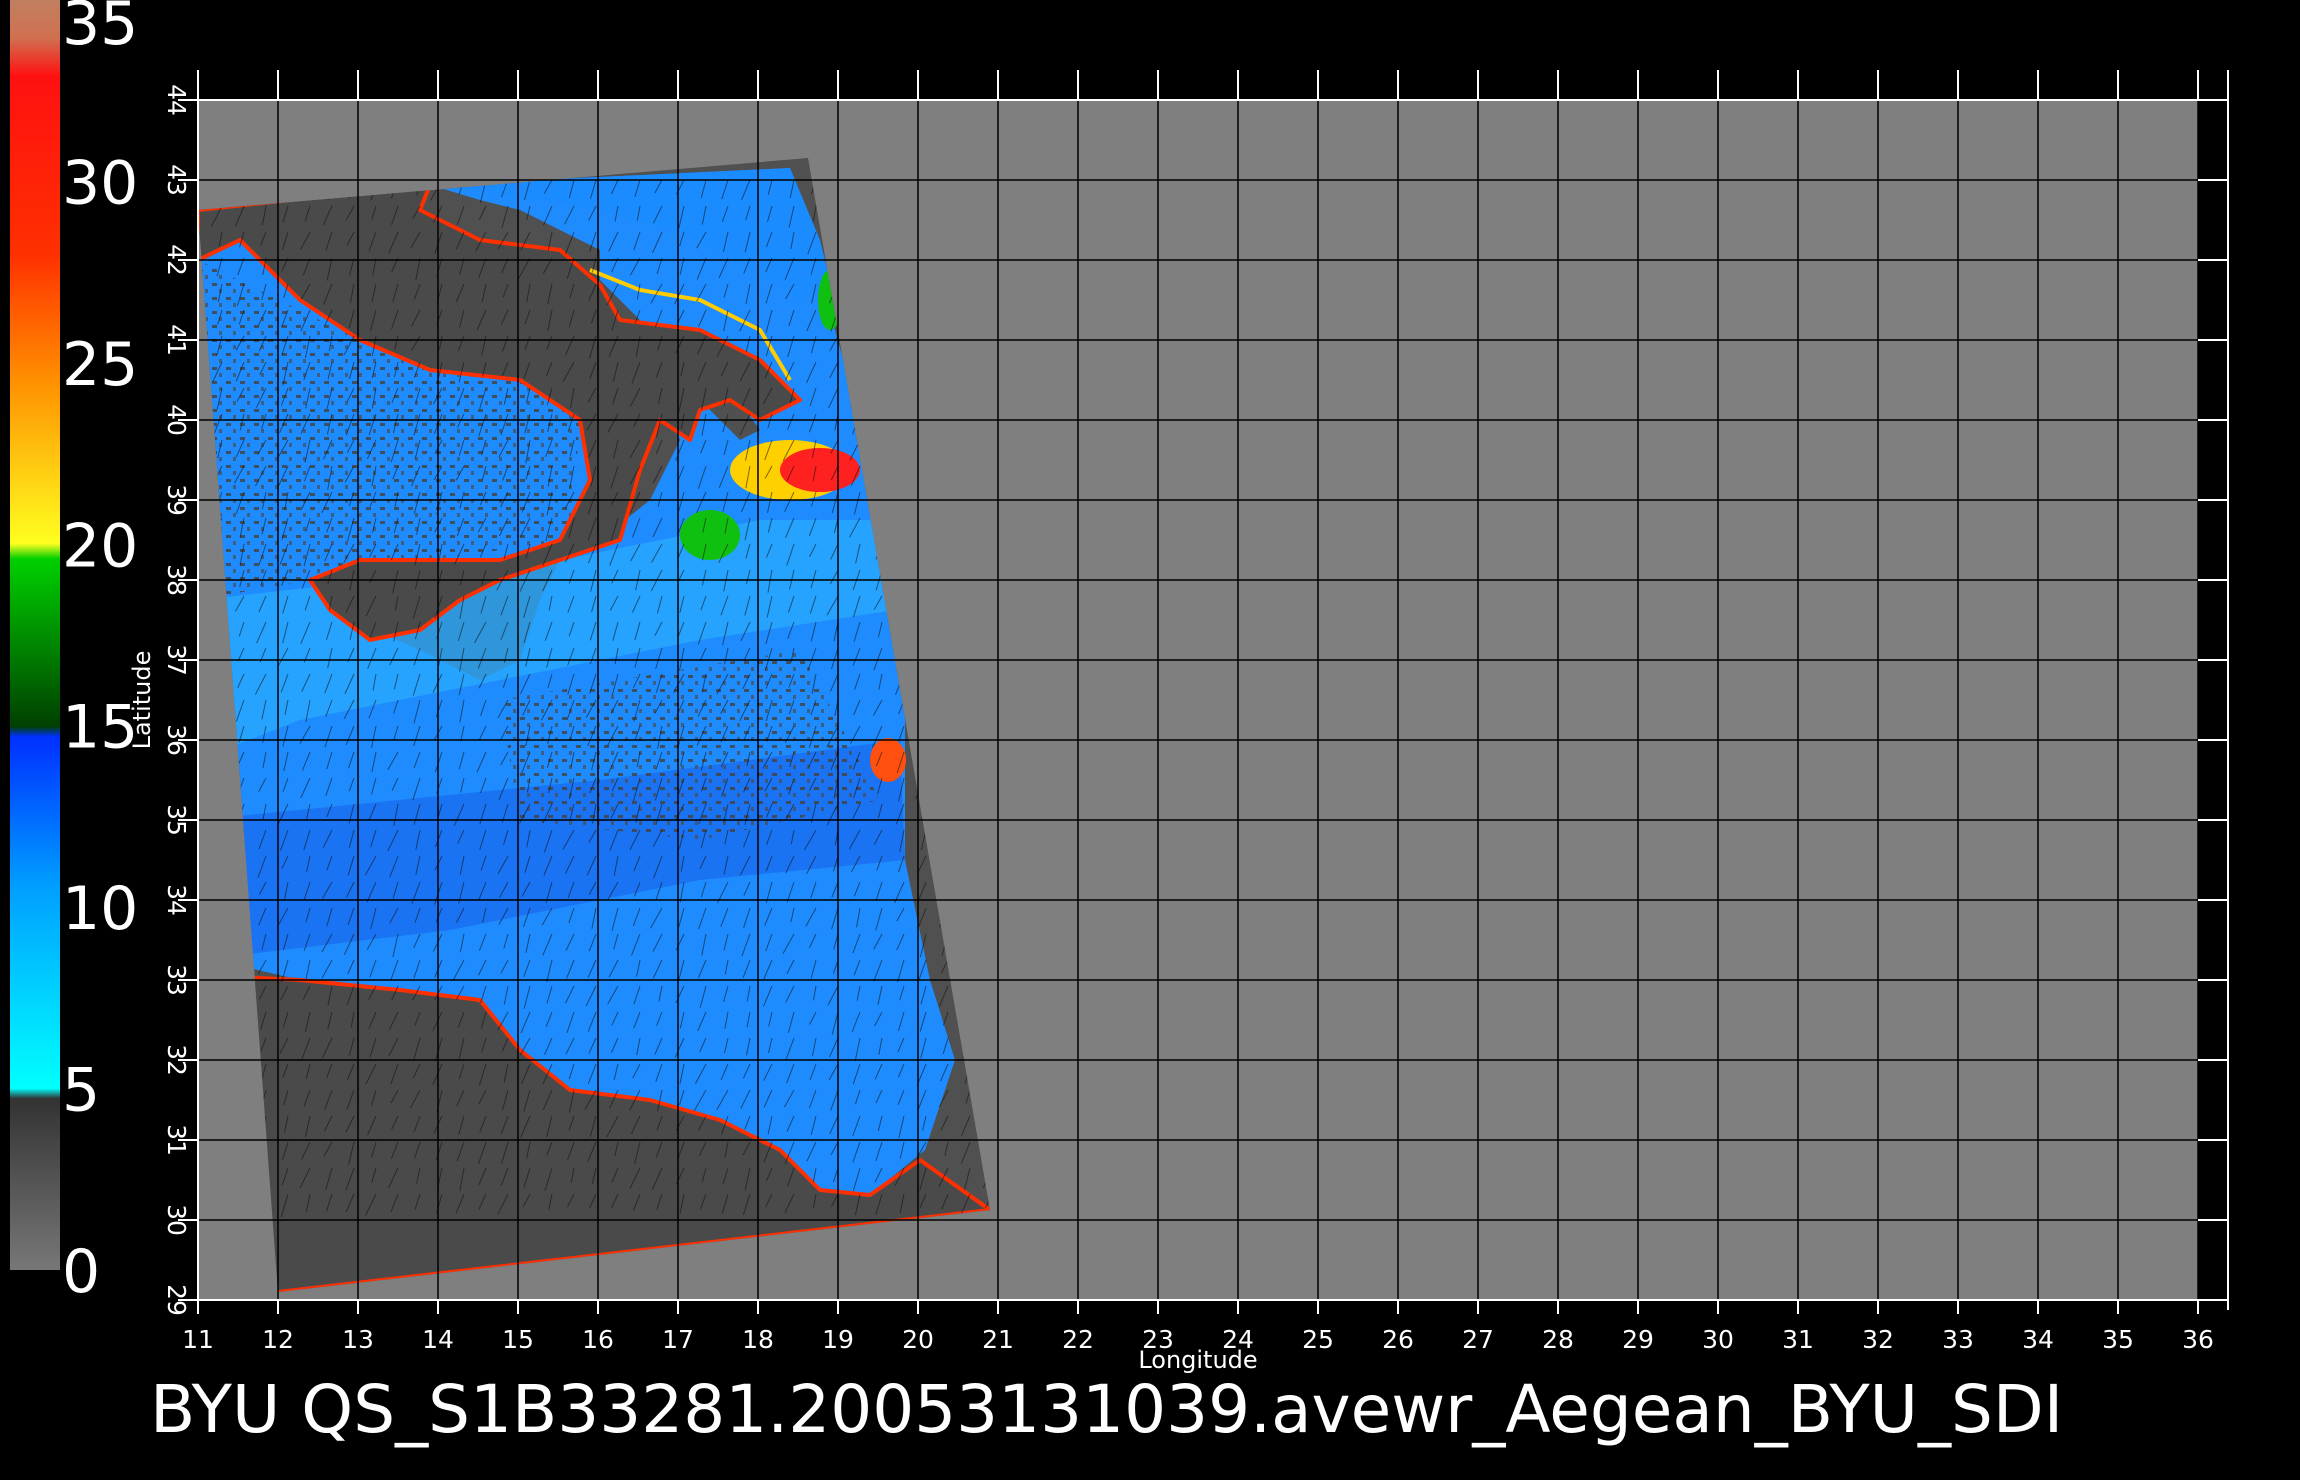 Image resolution: width=2300 pixels, height=1480 pixels. Describe the element at coordinates (100, 29) in the screenshot. I see `colorbar-label: 35` at that location.